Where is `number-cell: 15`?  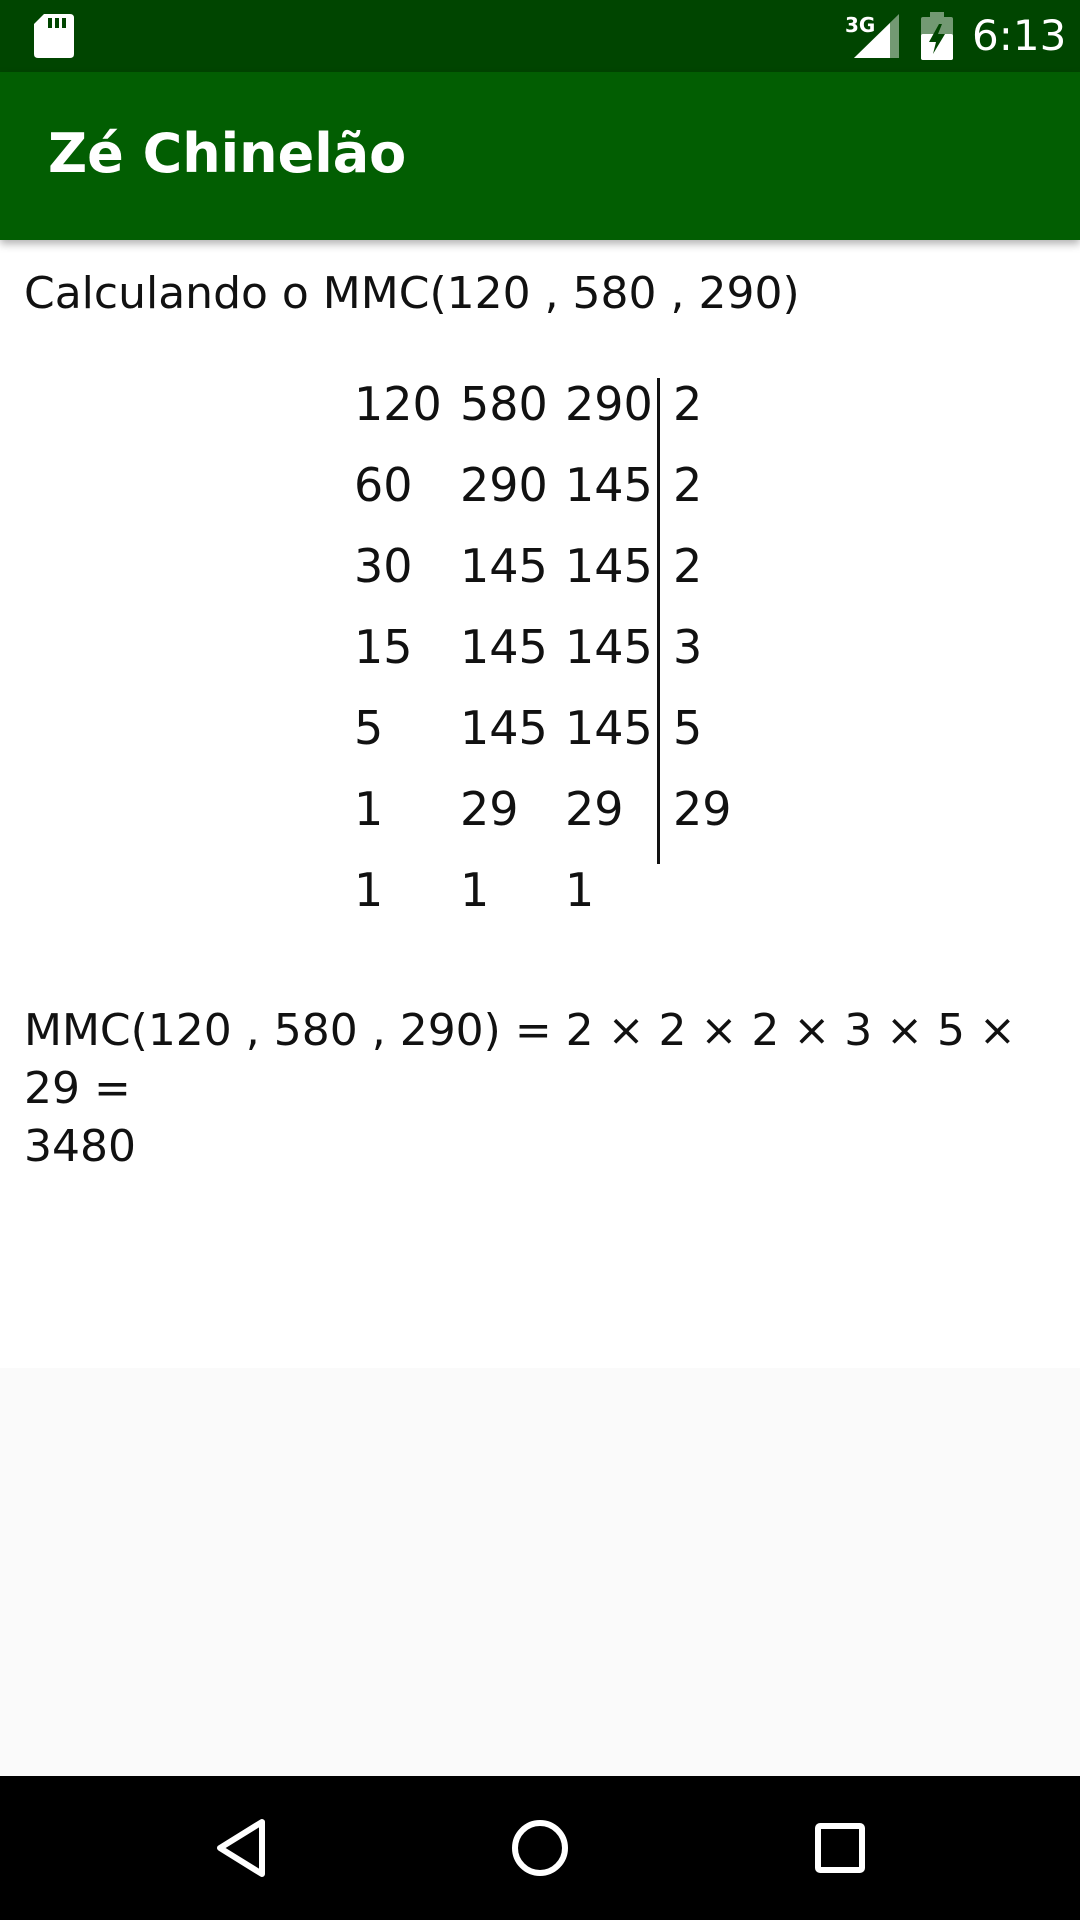
number-cell: 15 is located at coordinates (383, 647).